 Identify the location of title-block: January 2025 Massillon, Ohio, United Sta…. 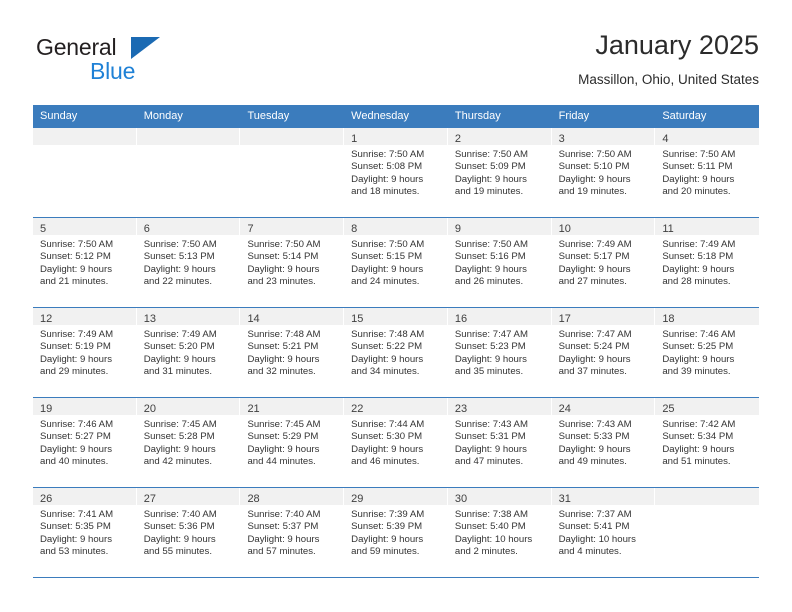
(668, 59).